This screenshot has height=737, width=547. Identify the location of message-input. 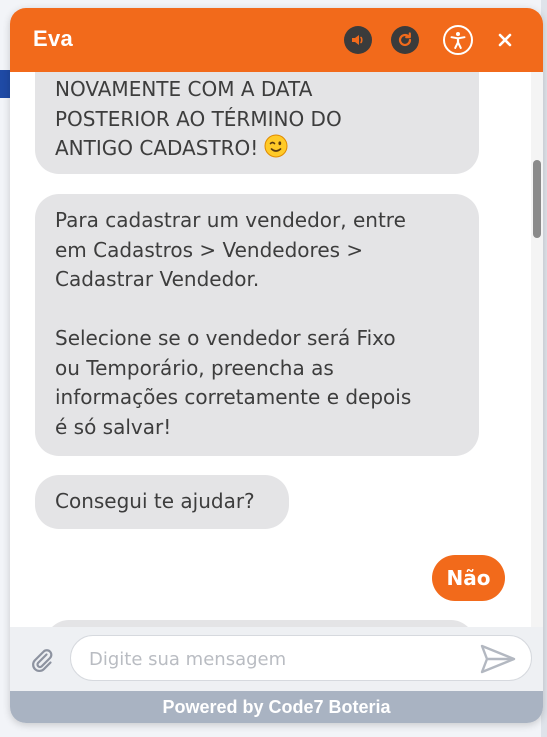
(279, 659).